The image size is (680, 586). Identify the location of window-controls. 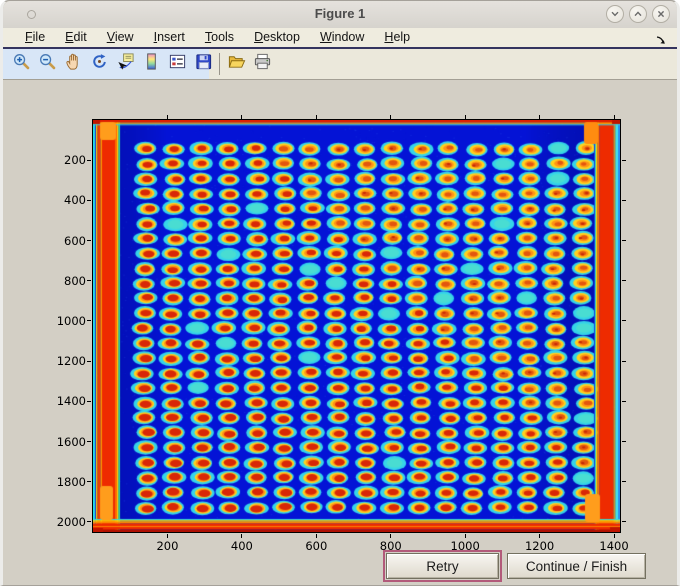
(638, 14).